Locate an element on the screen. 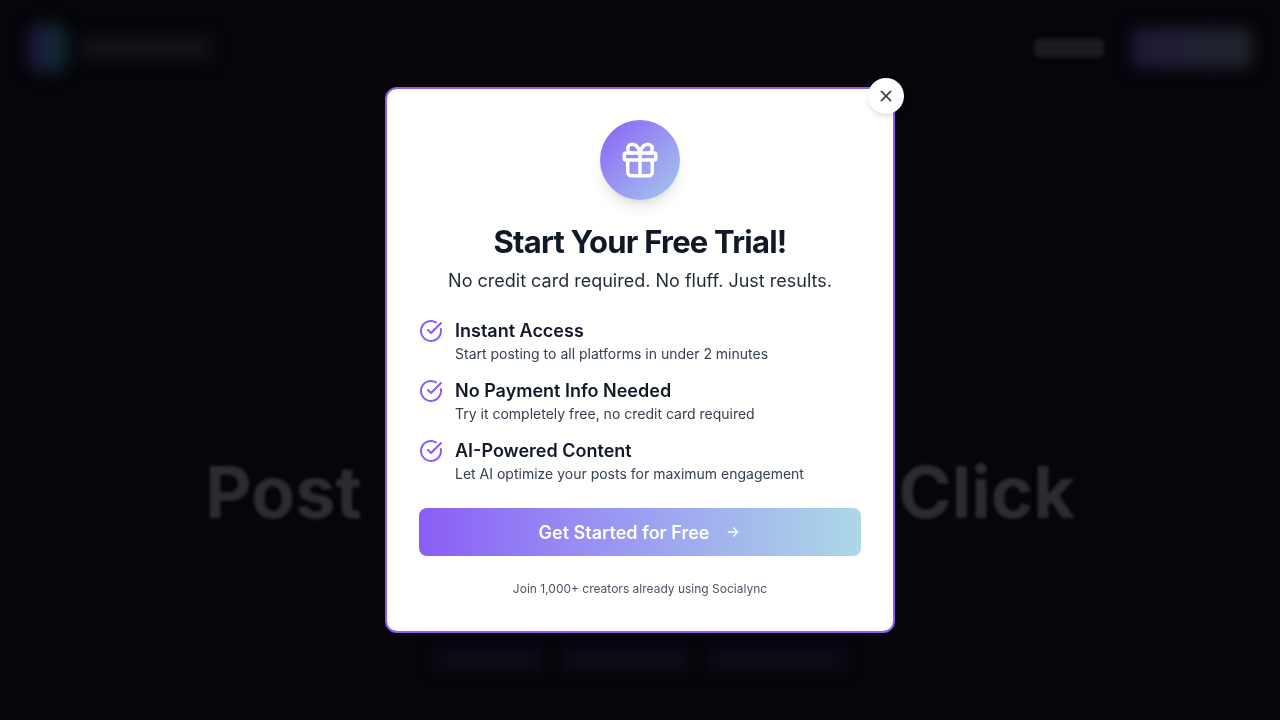  feature-description: Try it completely free, no credit card required is located at coordinates (605, 414).